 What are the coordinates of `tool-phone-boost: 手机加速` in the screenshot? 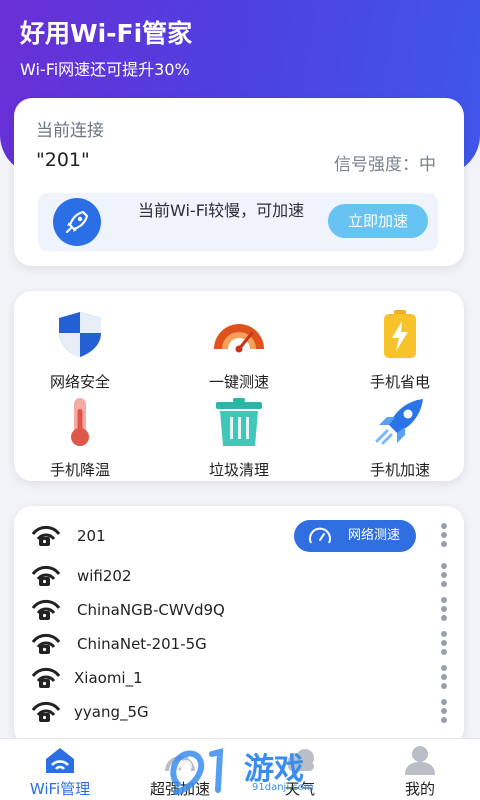 It's located at (400, 438).